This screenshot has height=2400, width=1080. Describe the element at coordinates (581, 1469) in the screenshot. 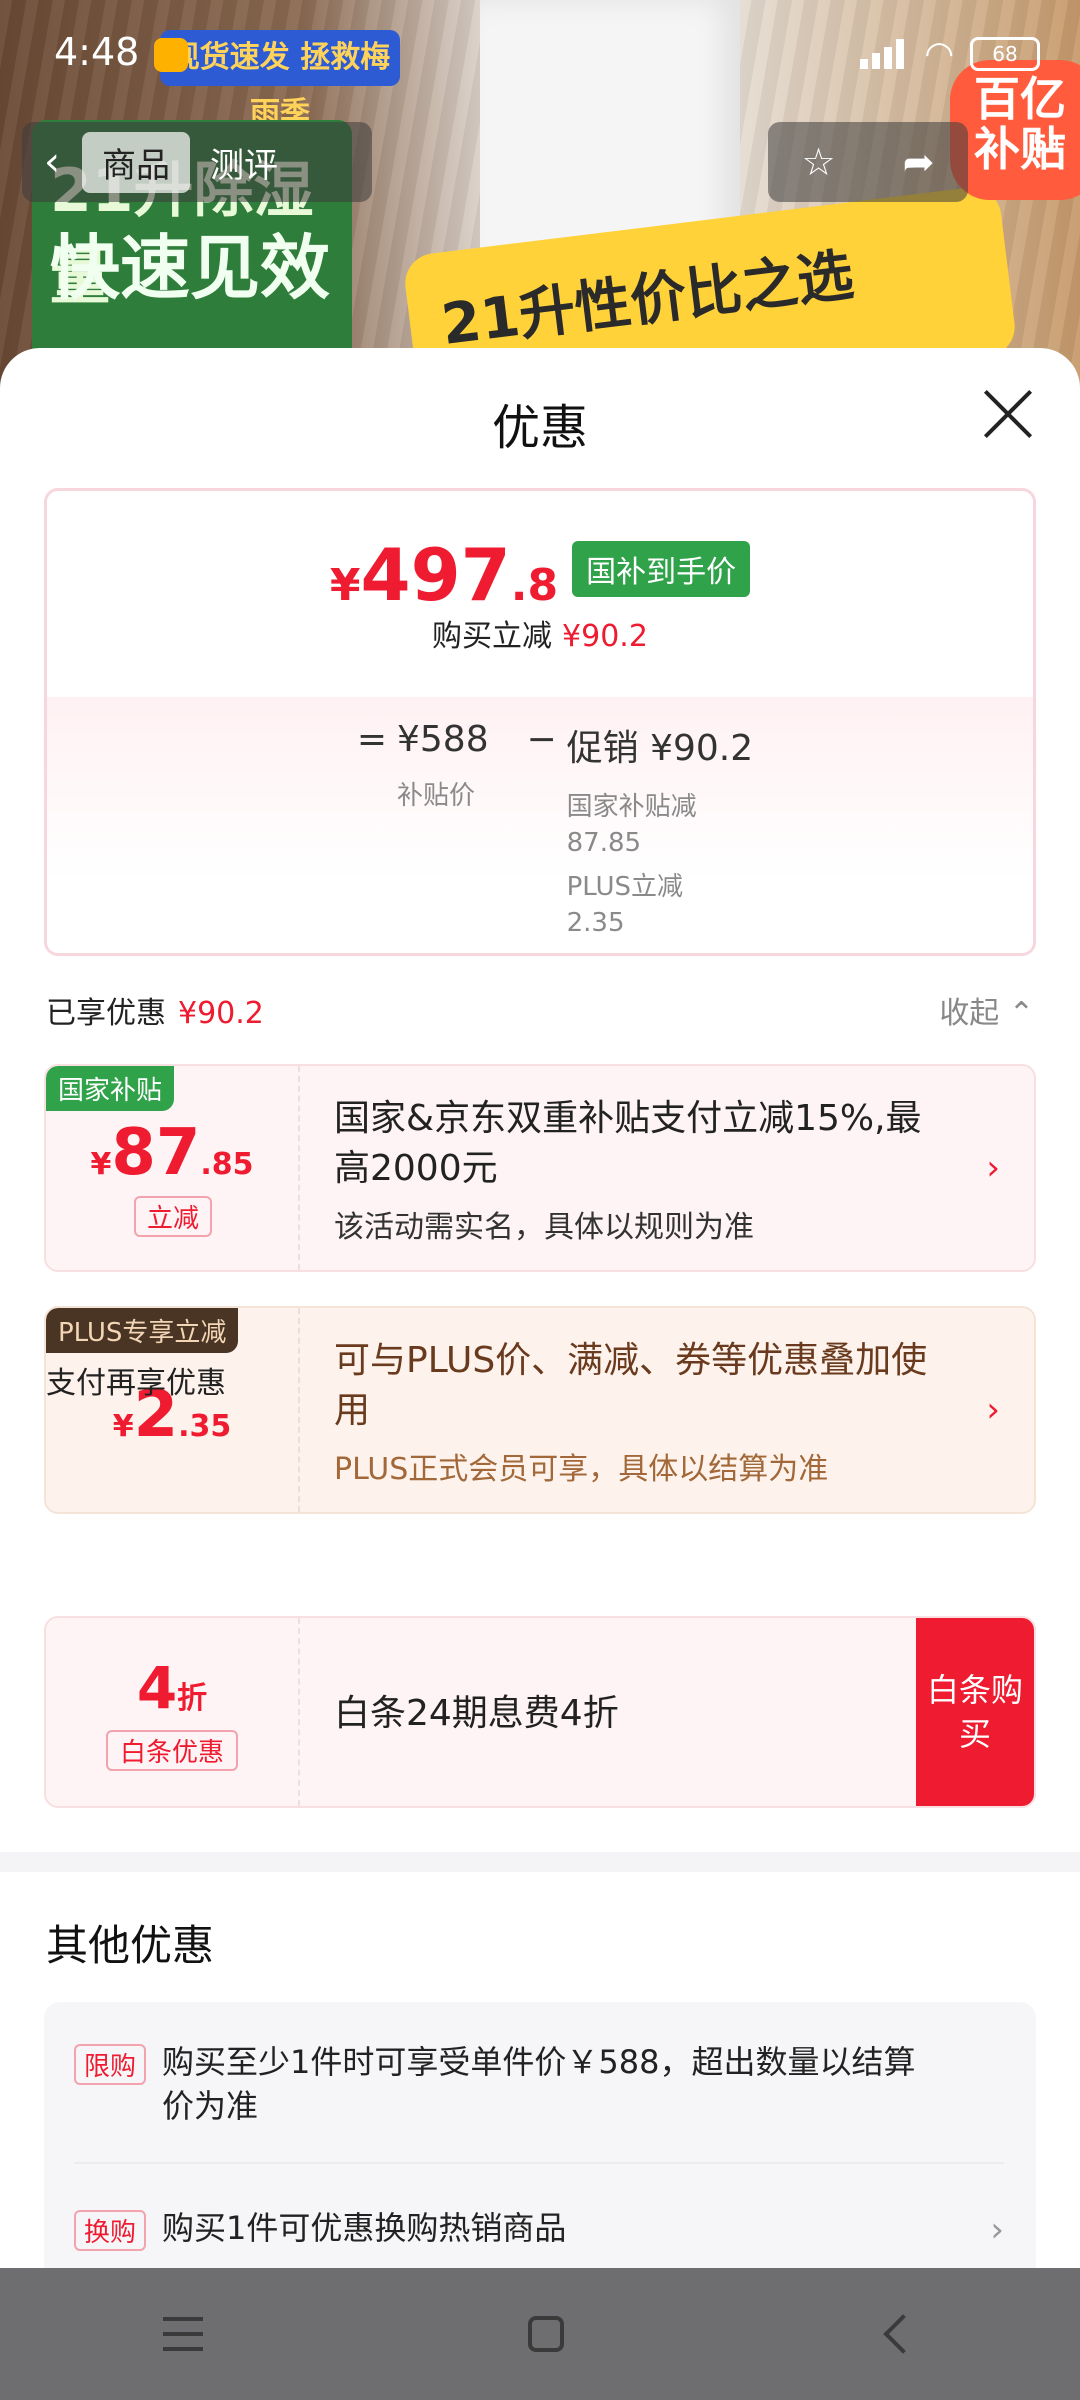

I see `plus-note: PLUS正式会员可享，具体以结算为准` at that location.